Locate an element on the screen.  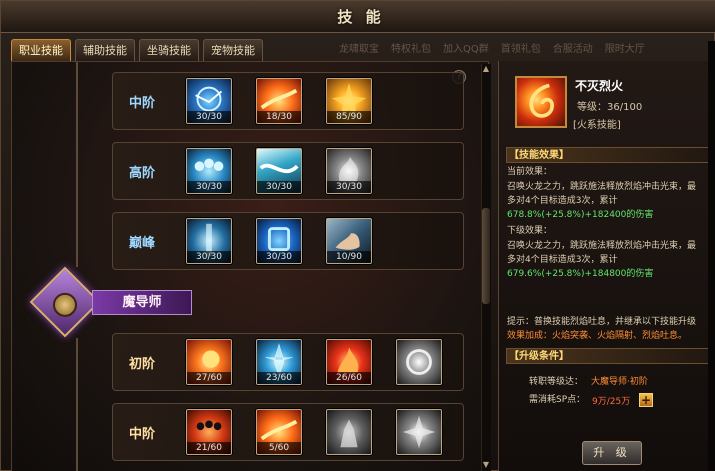
skill-level: 85/90 is located at coordinates (349, 117).